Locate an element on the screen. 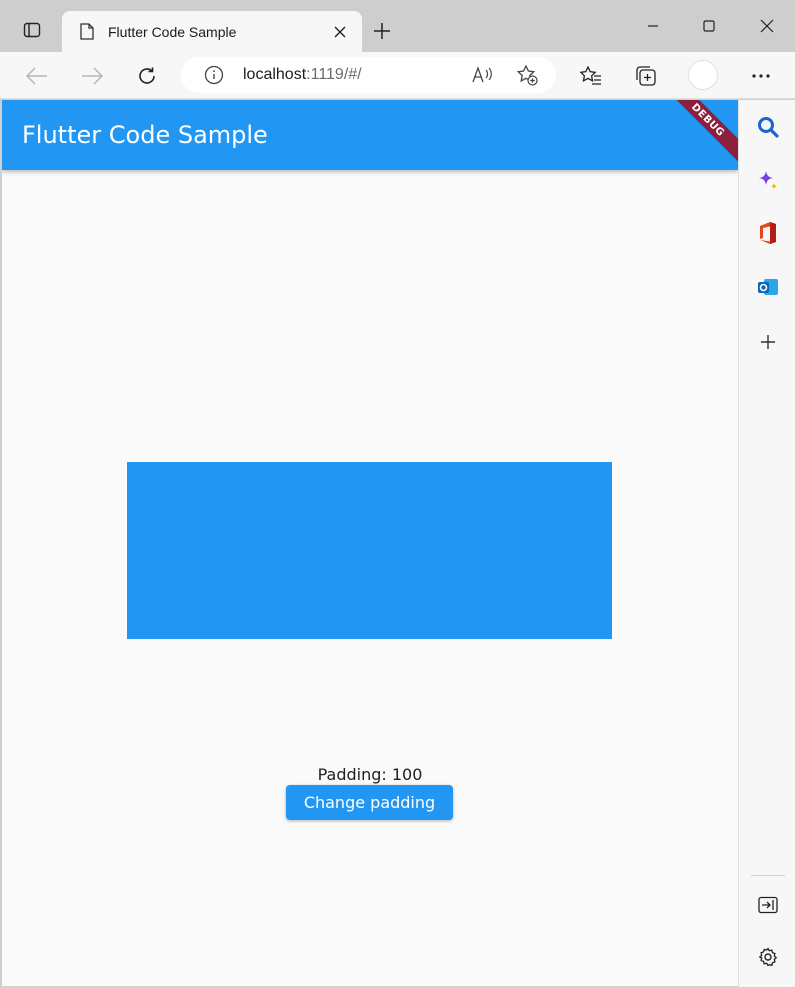 This screenshot has height=987, width=795. collections-icon is located at coordinates (646, 76).